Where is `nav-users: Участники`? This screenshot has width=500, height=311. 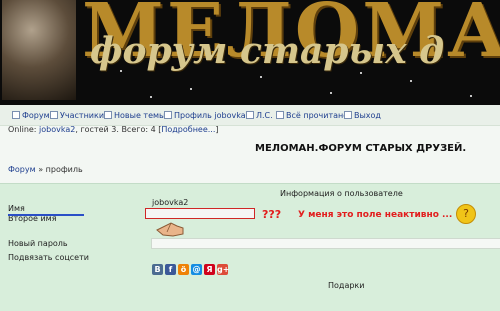
nav-users: Участники is located at coordinates (77, 115).